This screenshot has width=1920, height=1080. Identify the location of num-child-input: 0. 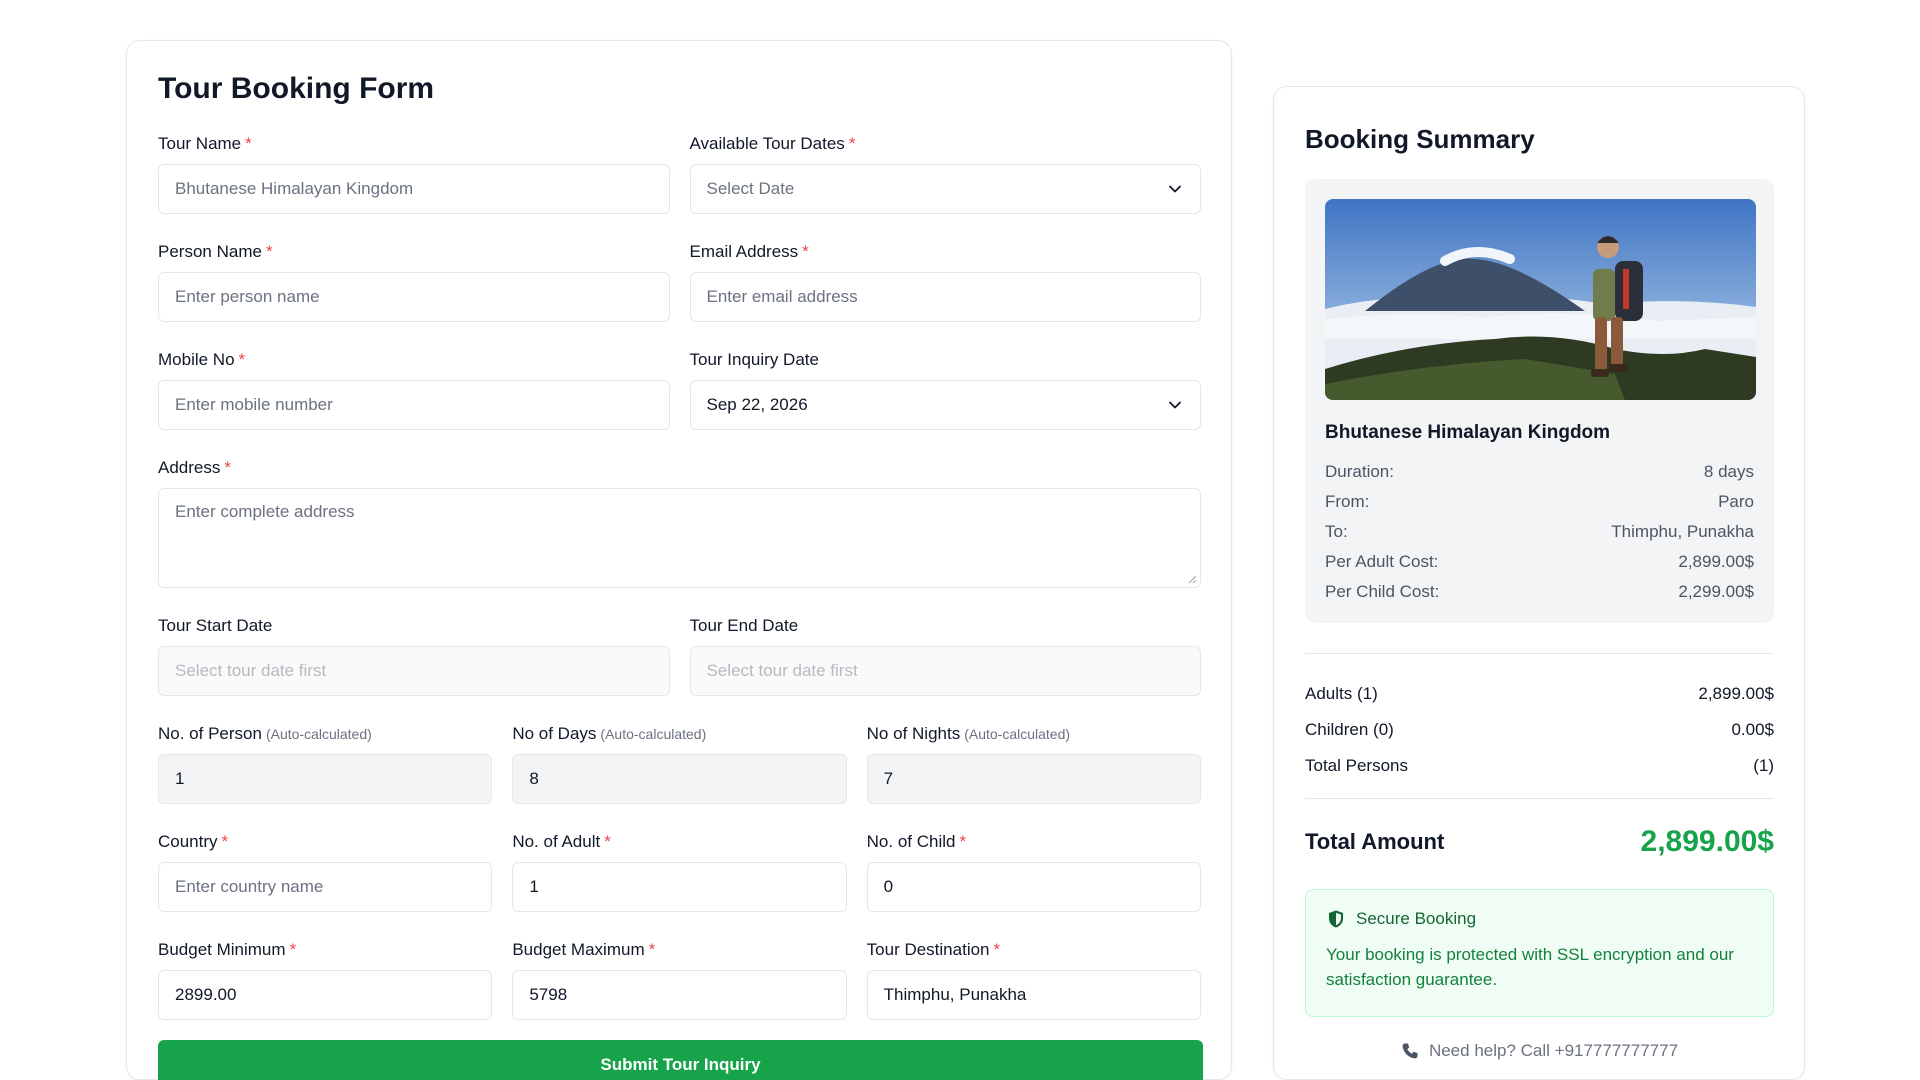
(1033, 887).